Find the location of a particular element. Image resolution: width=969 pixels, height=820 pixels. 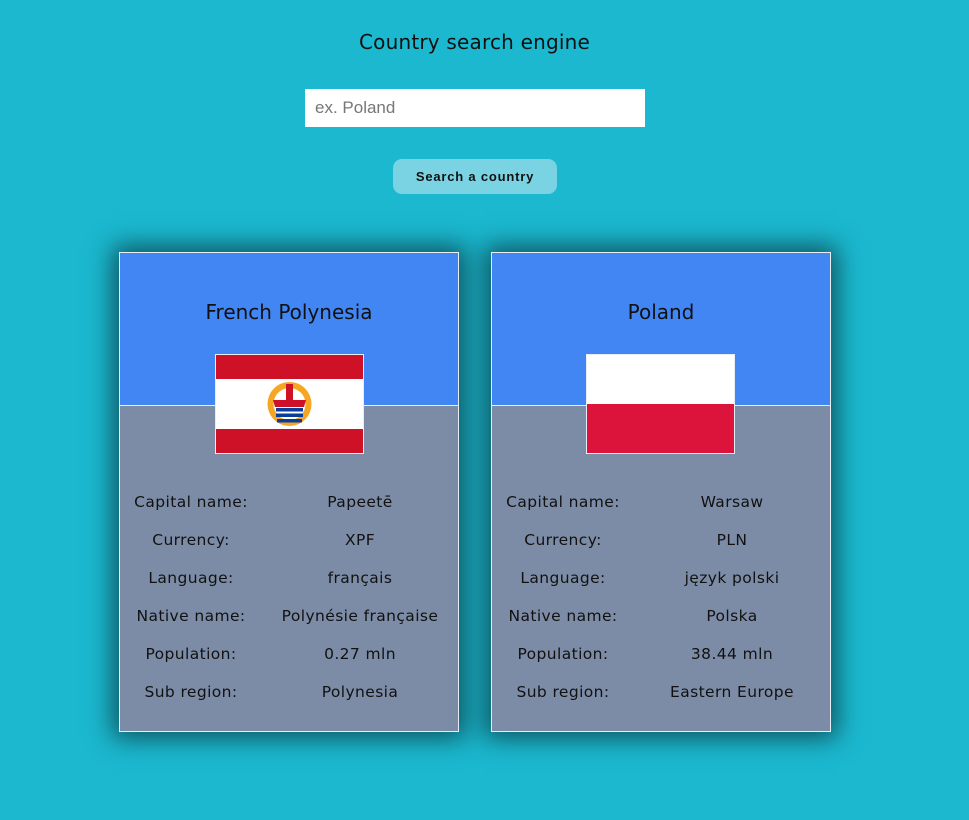

detail-row-language: Language: język polski is located at coordinates (661, 588).